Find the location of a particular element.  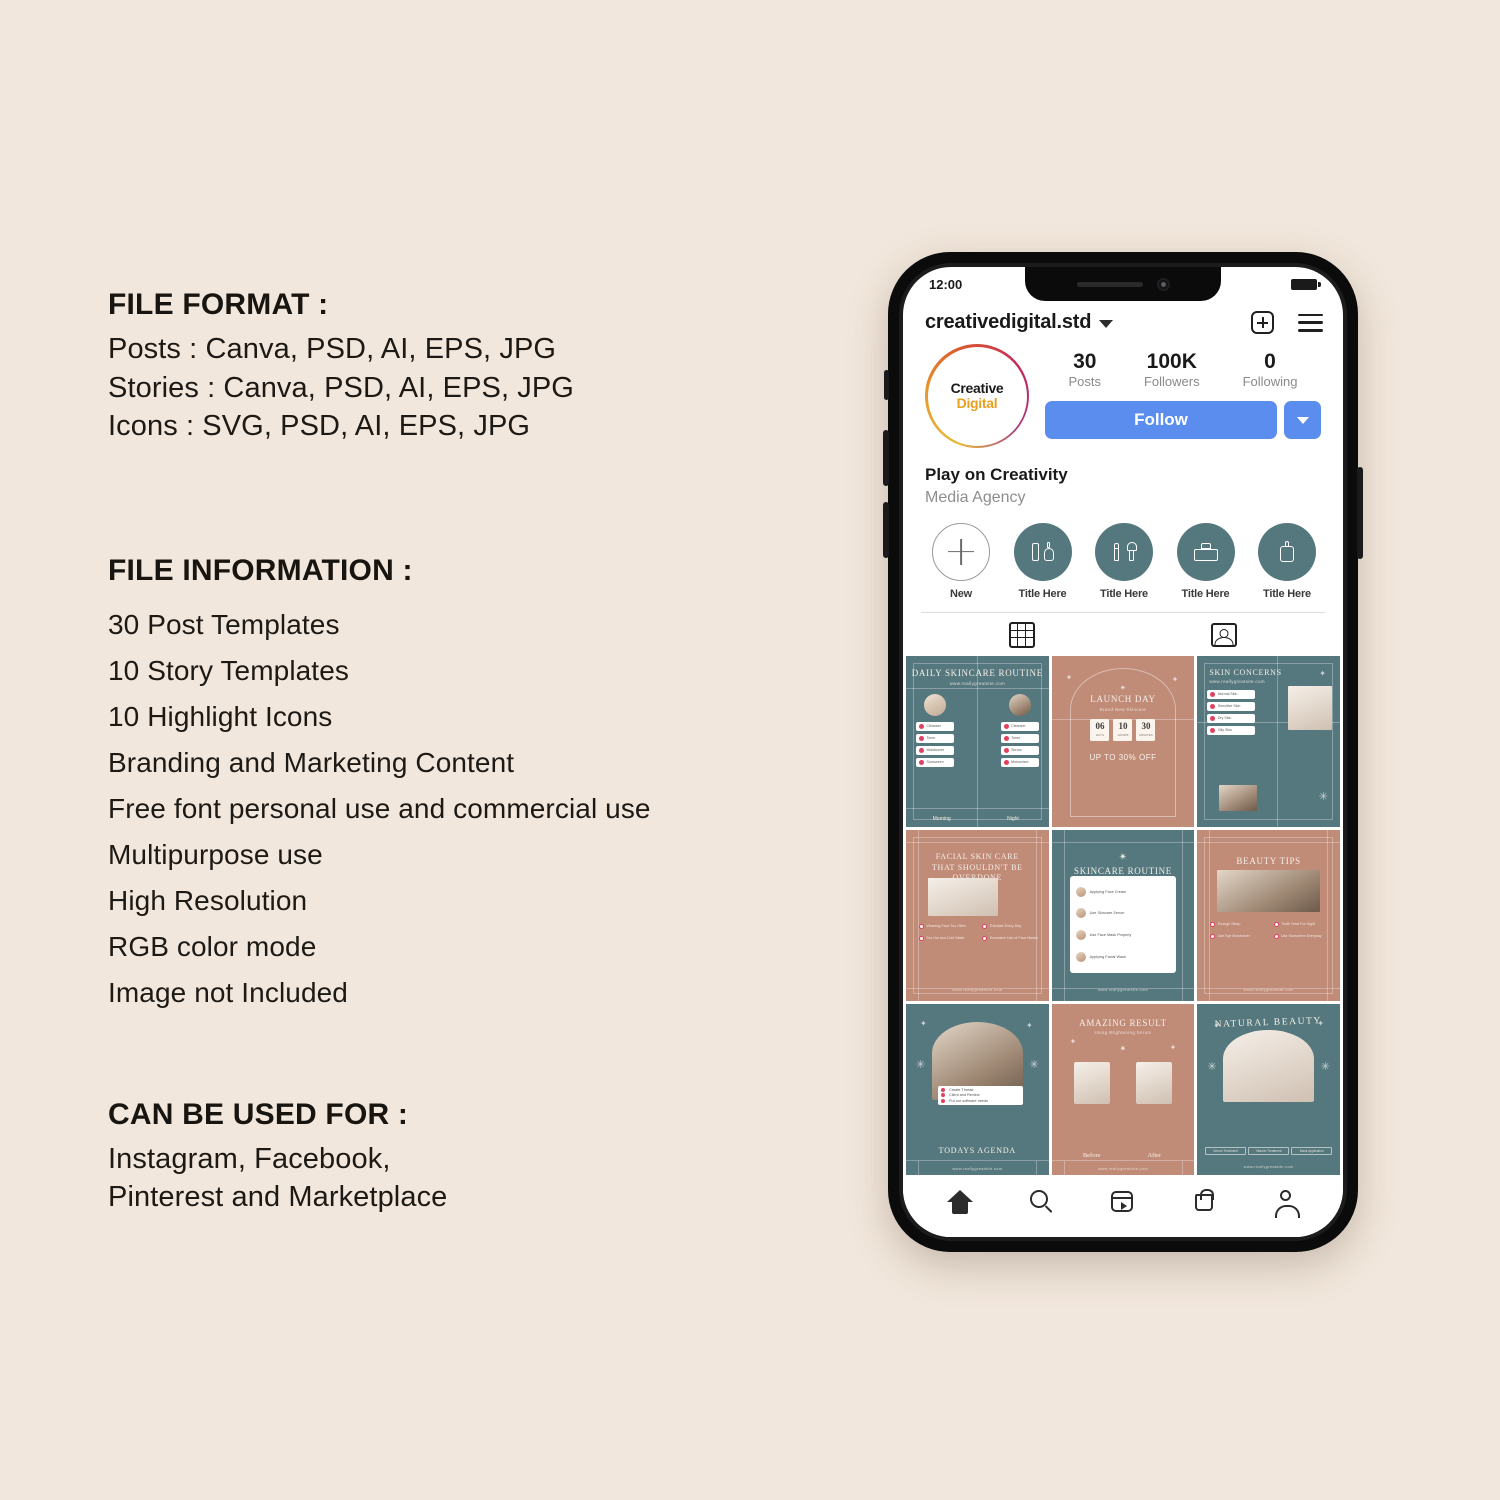

list-item: Branding and Marketing Content is located at coordinates (311, 762).